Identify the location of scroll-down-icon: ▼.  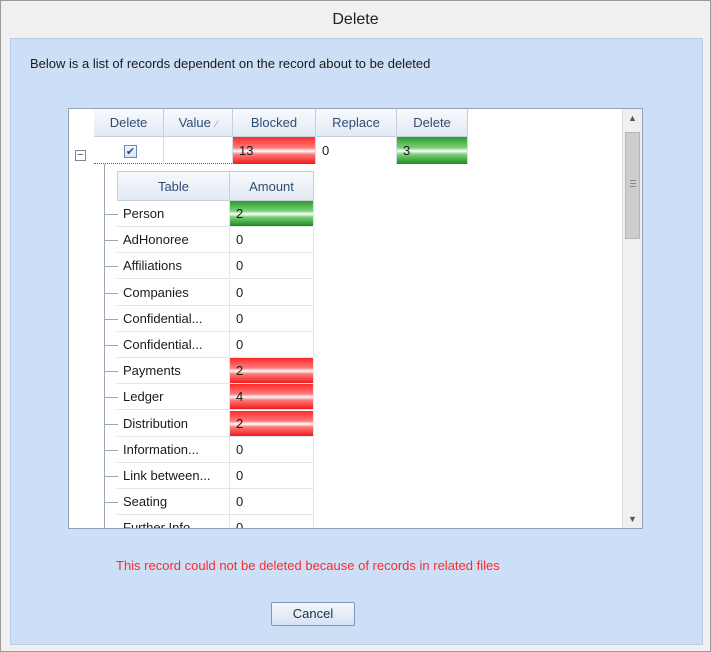
(632, 519).